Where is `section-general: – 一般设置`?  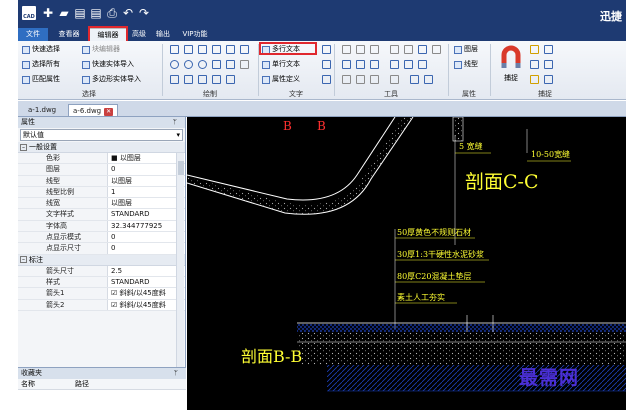
section-general: – 一般设置 is located at coordinates (101, 147).